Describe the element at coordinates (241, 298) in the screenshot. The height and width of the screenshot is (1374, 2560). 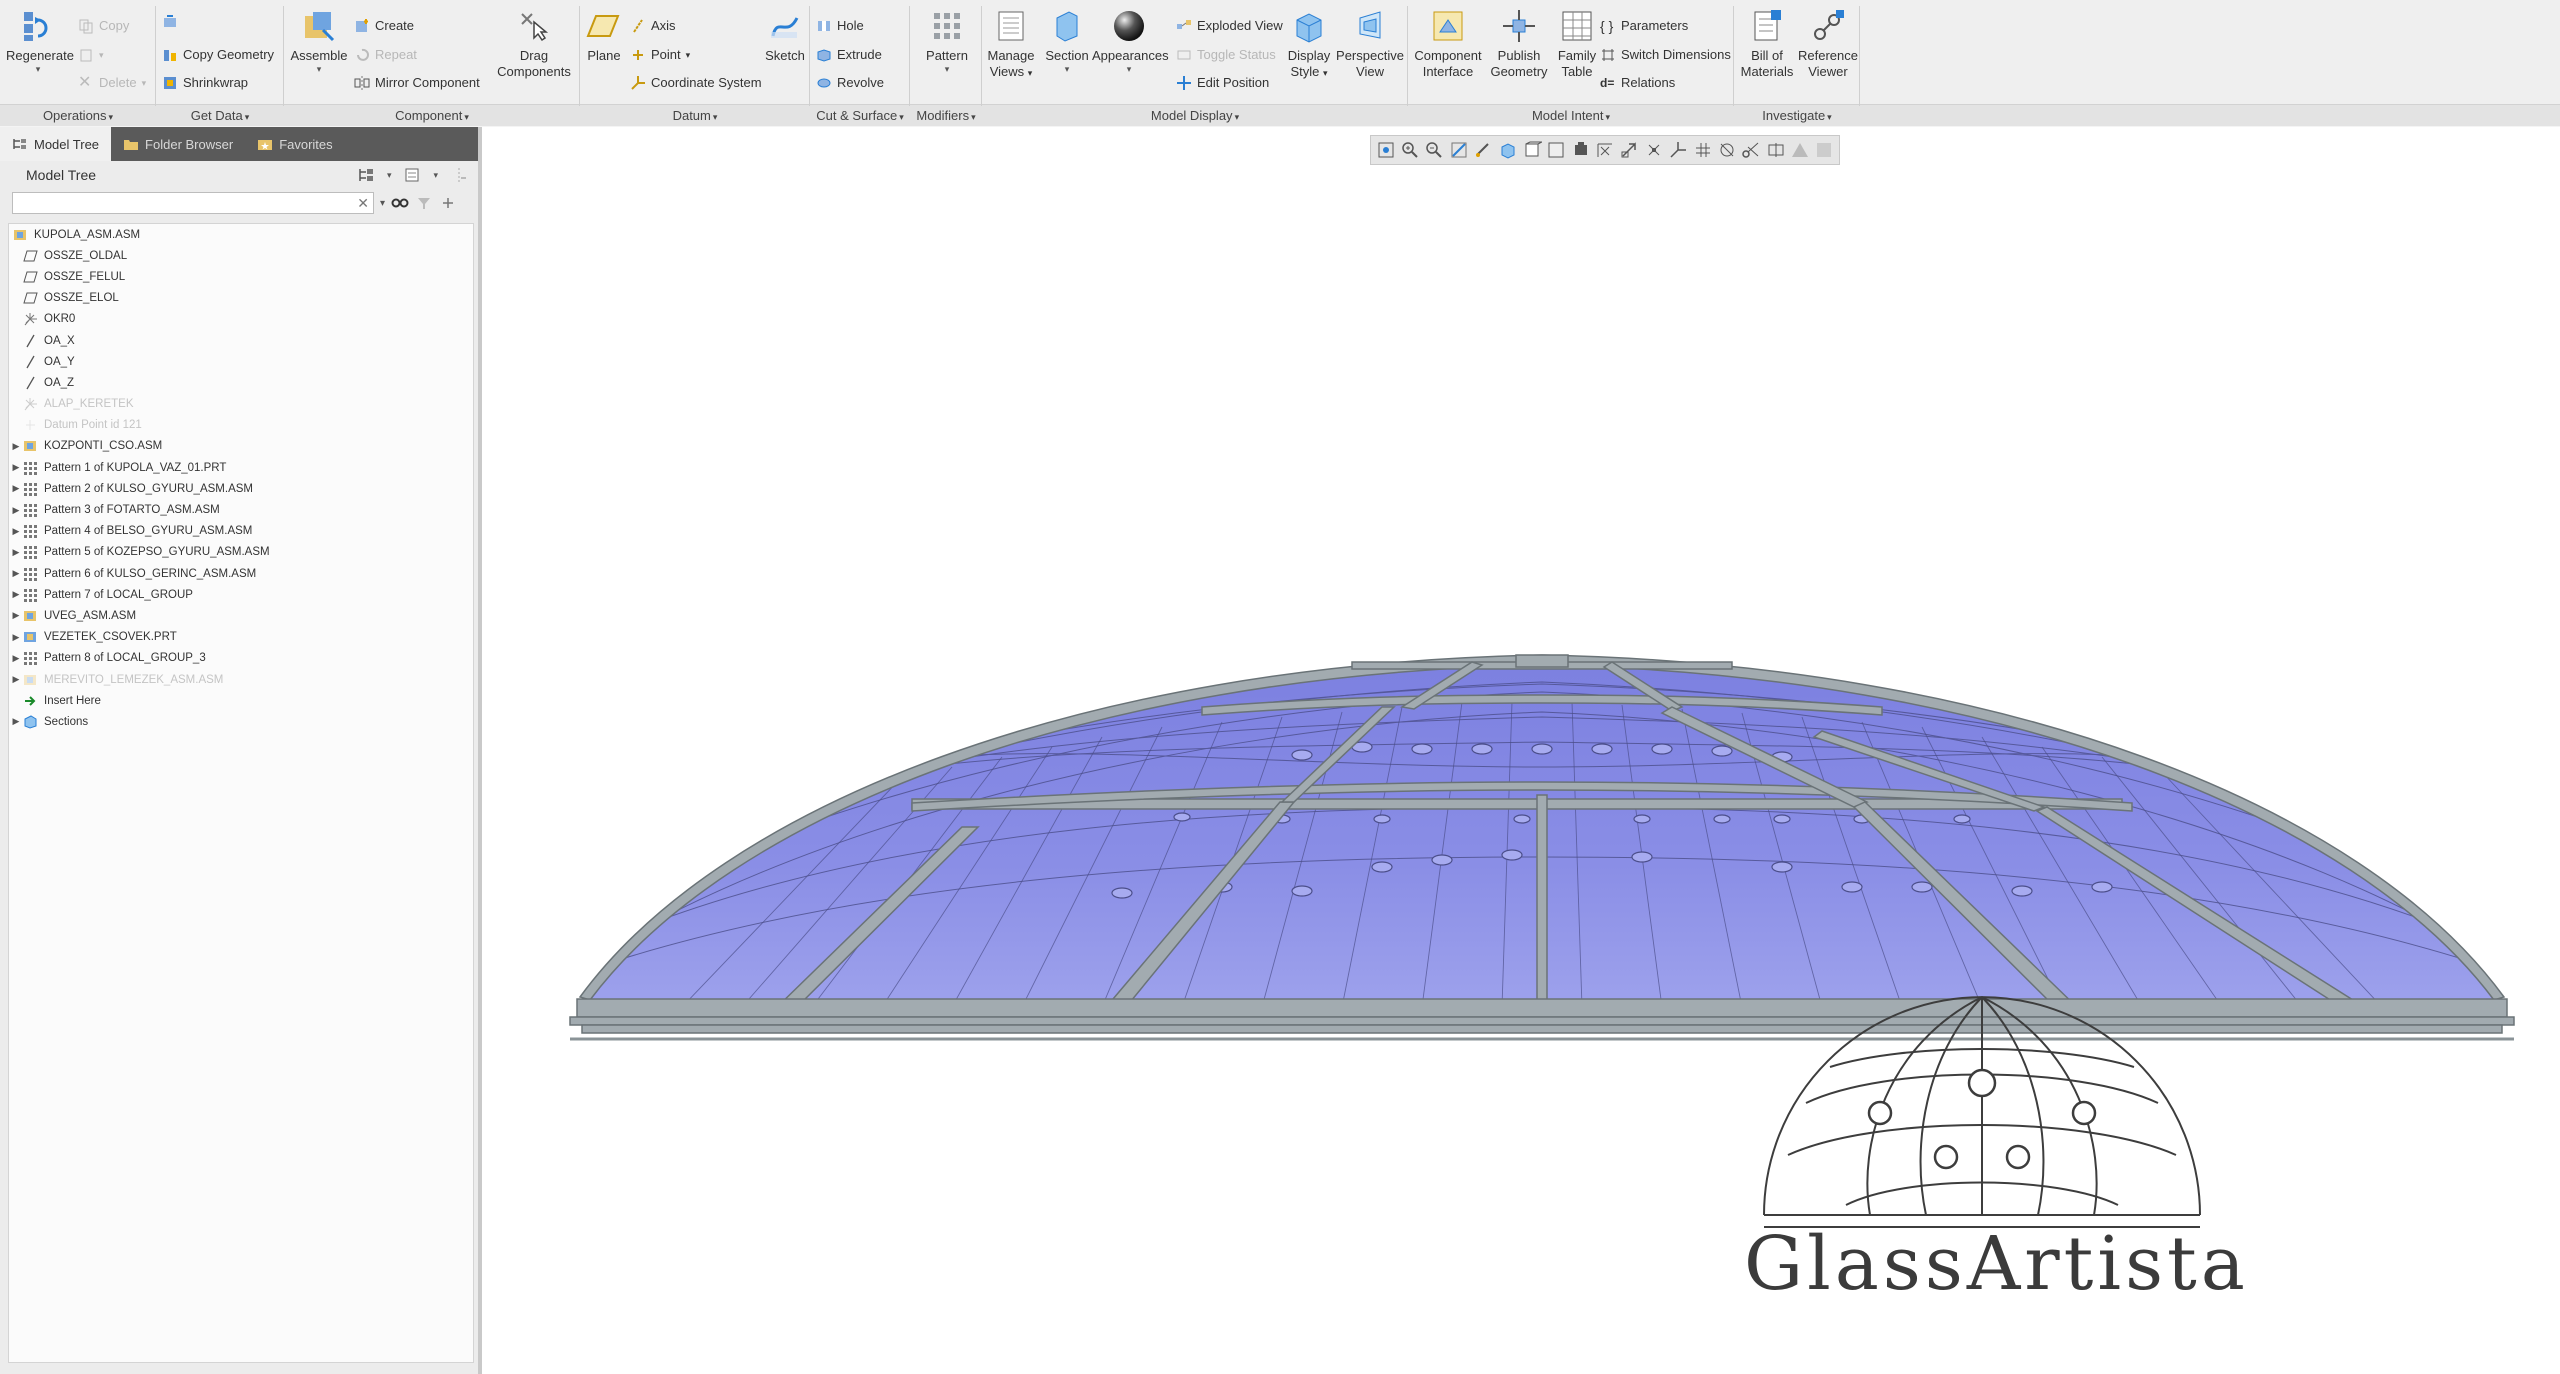
I see `tree-item: OSSZE_ELOL` at that location.